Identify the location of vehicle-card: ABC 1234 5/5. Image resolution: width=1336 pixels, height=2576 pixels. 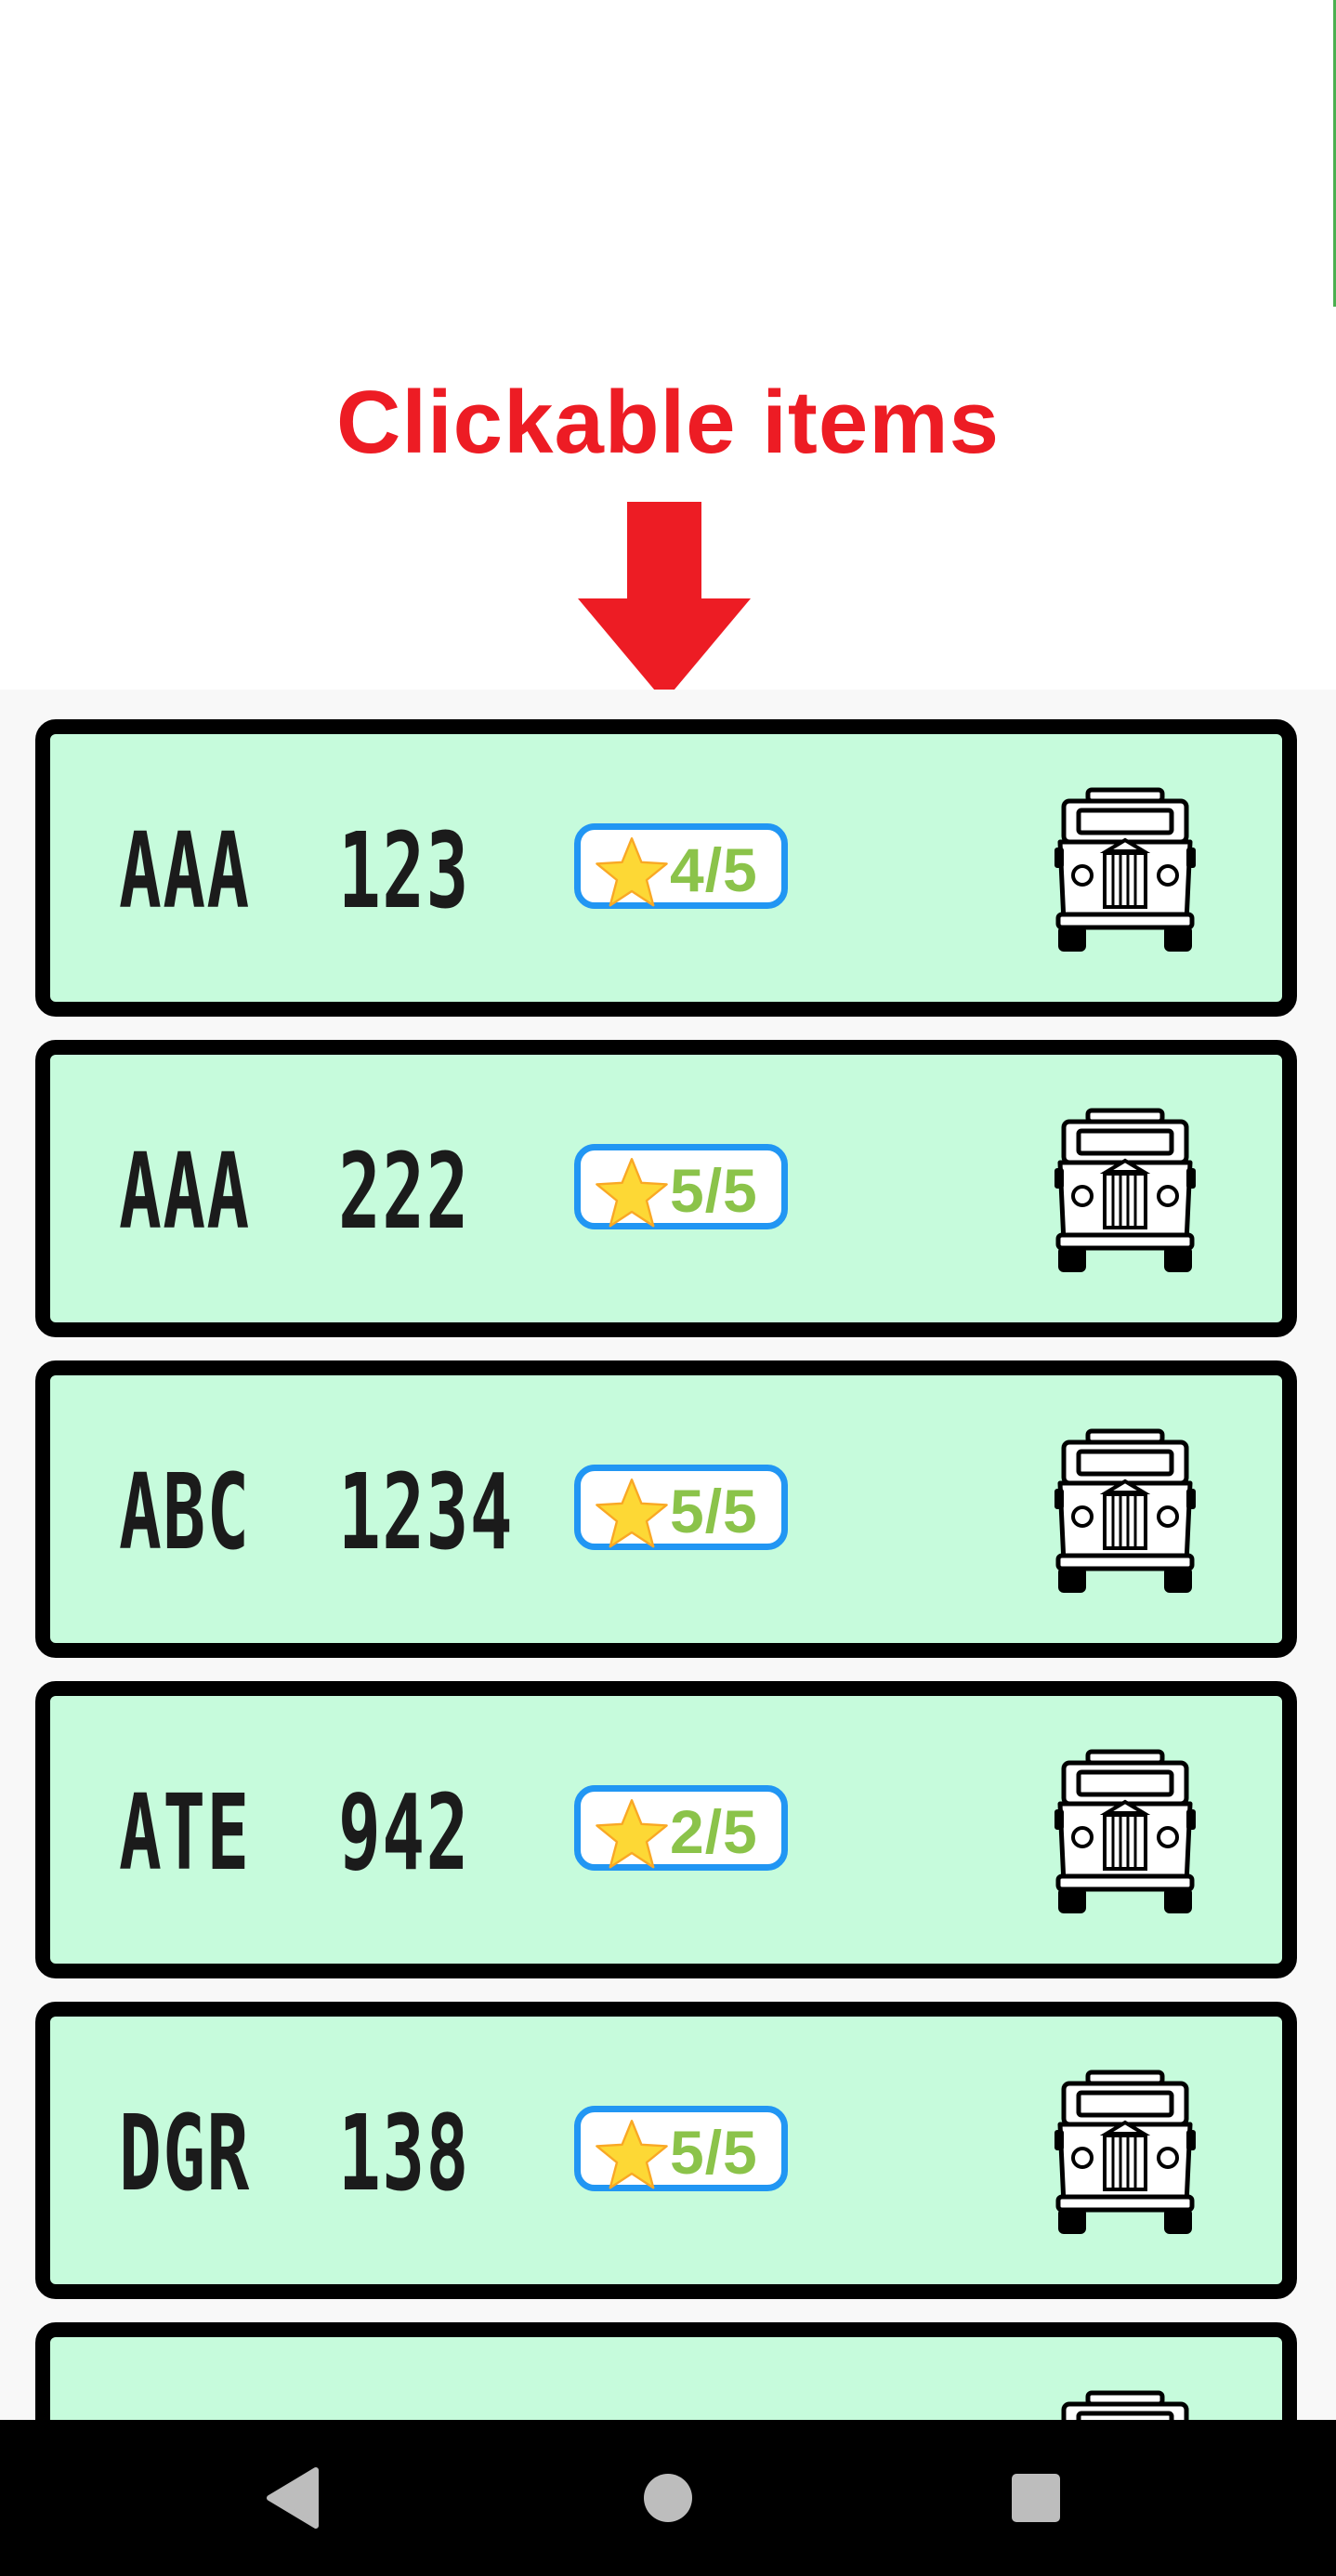
(666, 1509).